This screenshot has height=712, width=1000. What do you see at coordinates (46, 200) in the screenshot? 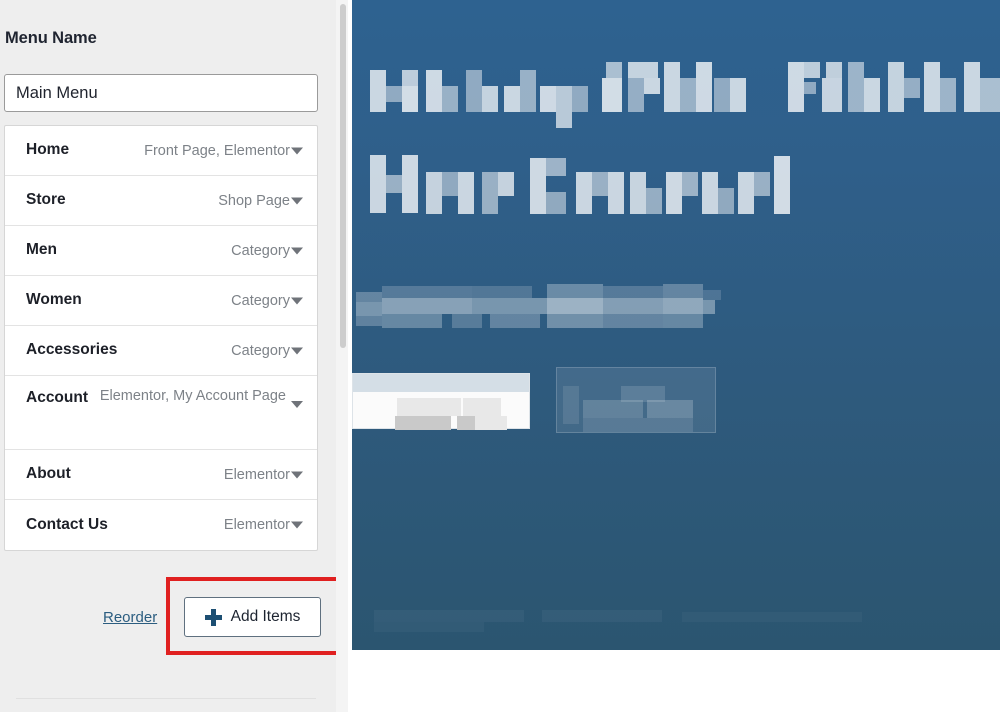
I see `menu-item-title: Store` at bounding box center [46, 200].